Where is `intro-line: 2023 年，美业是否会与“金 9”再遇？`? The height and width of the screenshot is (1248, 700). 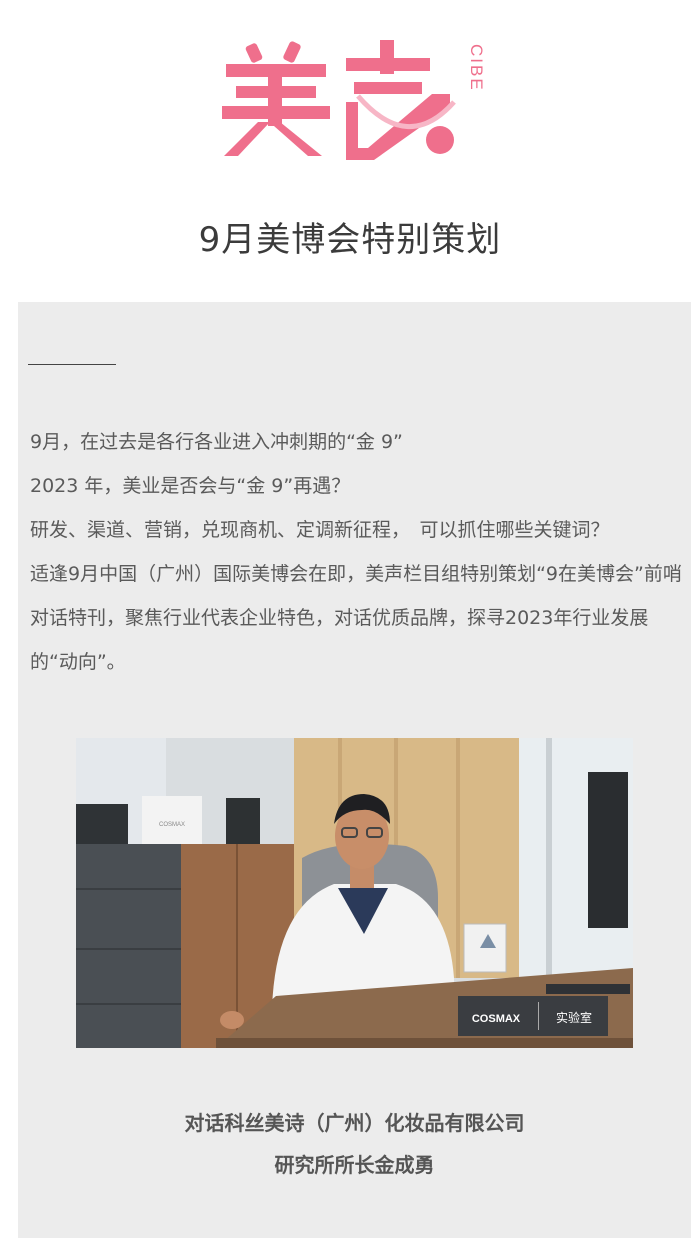
intro-line: 2023 年，美业是否会与“金 9”再遇？ is located at coordinates (190, 486).